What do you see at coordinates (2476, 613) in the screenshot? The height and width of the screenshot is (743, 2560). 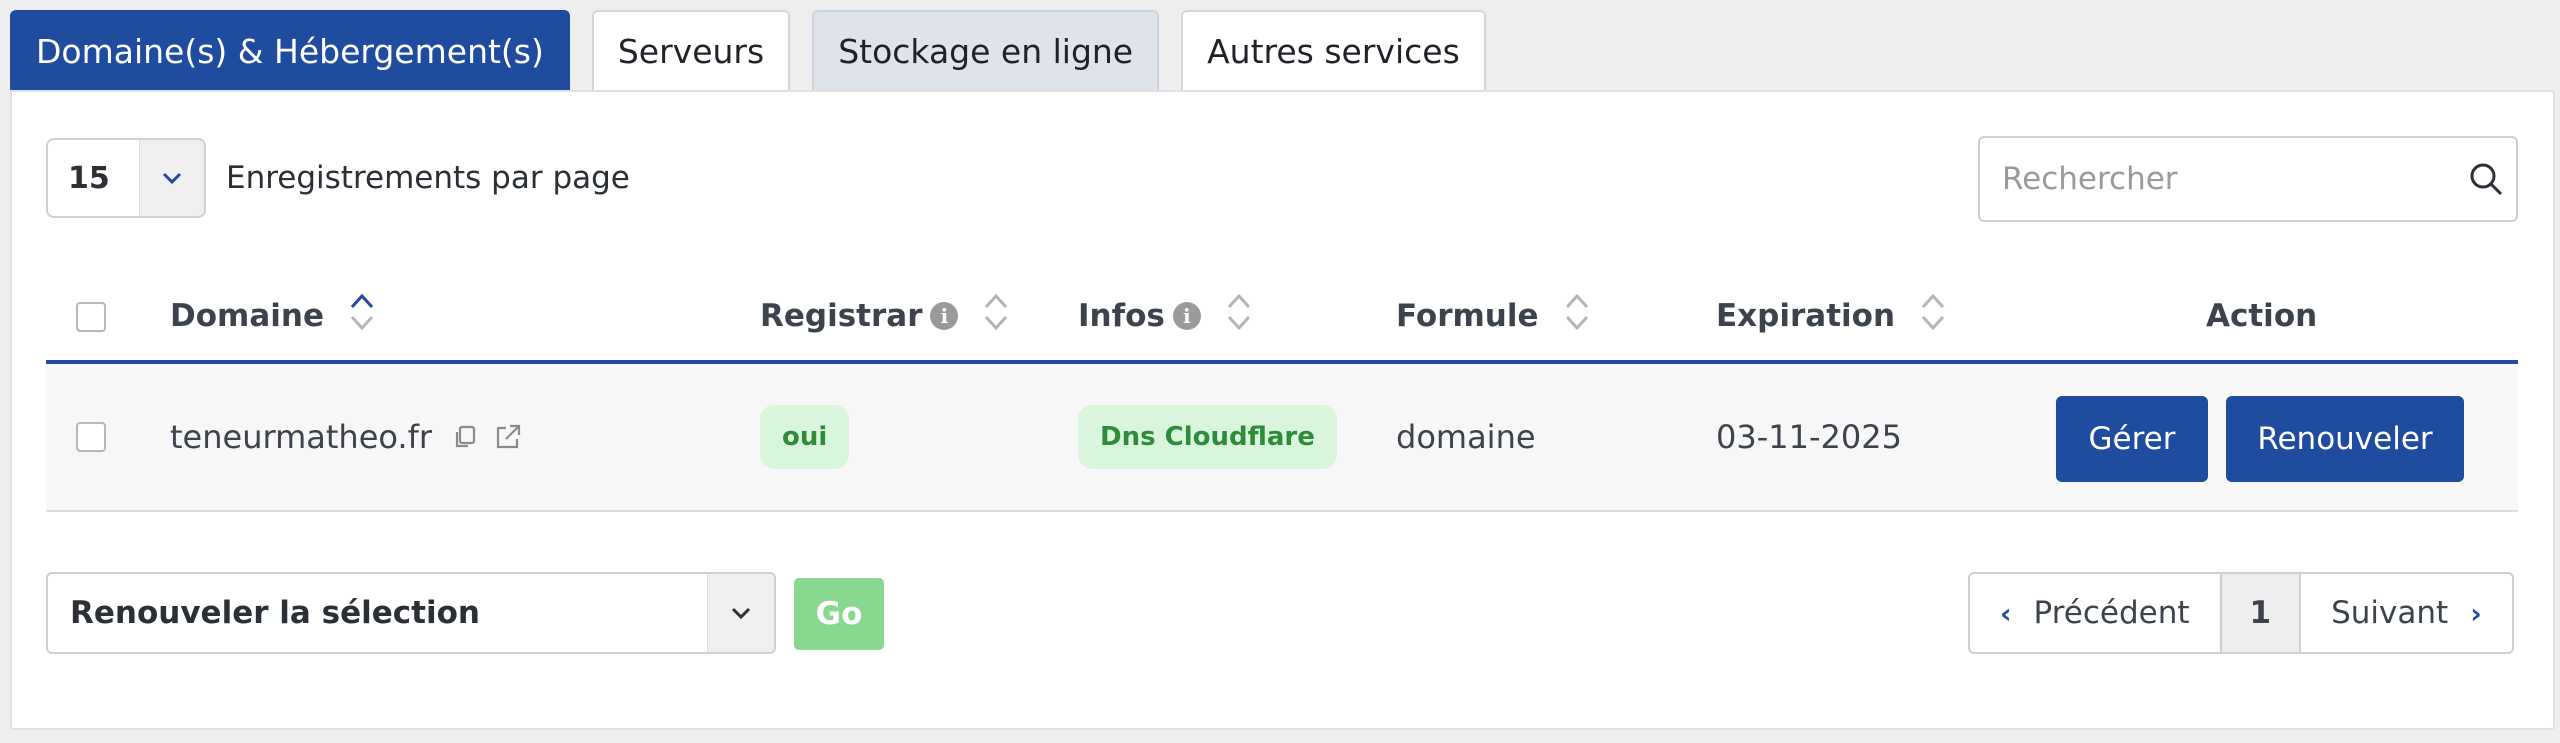 I see `chevron-right-icon: ›` at bounding box center [2476, 613].